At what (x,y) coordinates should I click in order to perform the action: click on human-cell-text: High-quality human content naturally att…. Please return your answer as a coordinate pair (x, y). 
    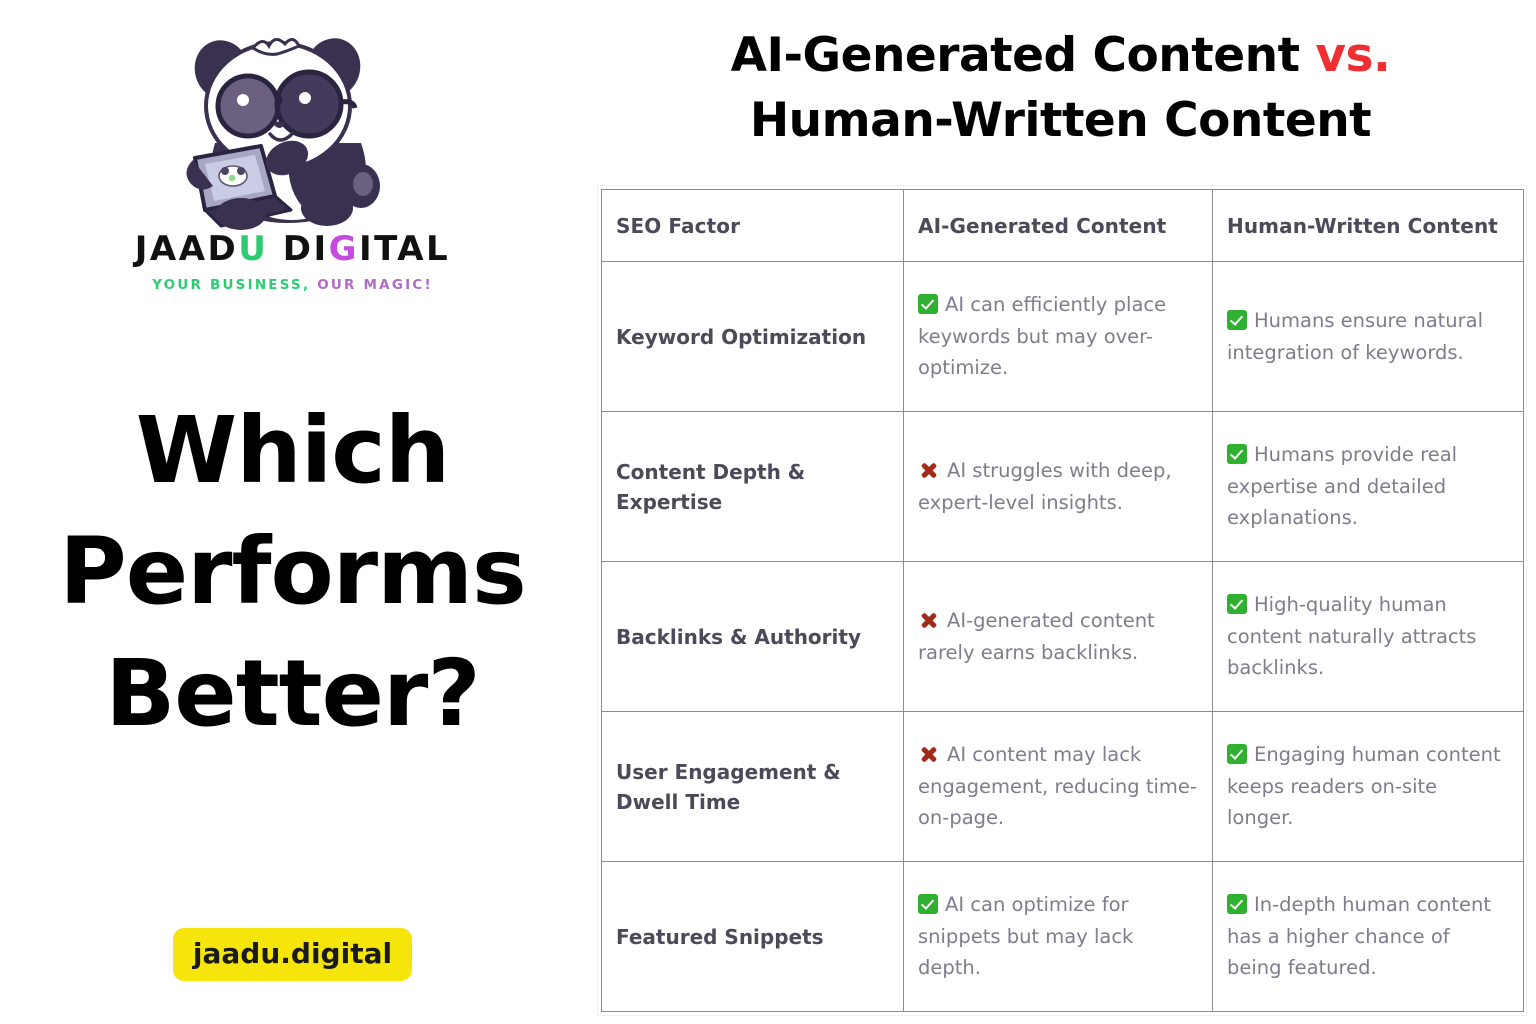
    Looking at the image, I should click on (1352, 636).